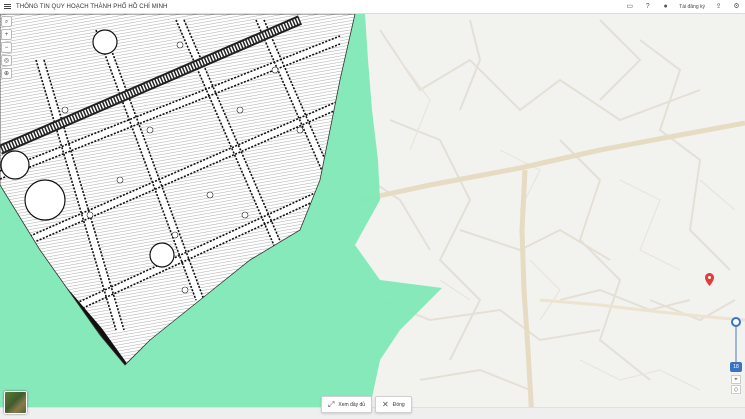 The height and width of the screenshot is (419, 745). Describe the element at coordinates (6, 21) in the screenshot. I see `search-icon: ⌕` at that location.